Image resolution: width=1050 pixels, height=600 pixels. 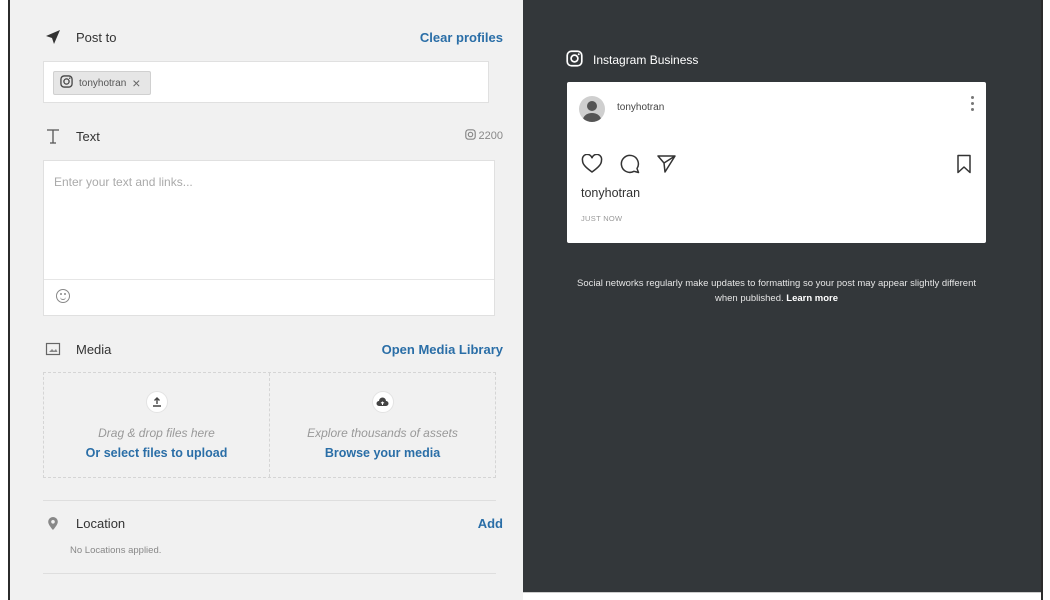 What do you see at coordinates (53, 37) in the screenshot?
I see `send-icon` at bounding box center [53, 37].